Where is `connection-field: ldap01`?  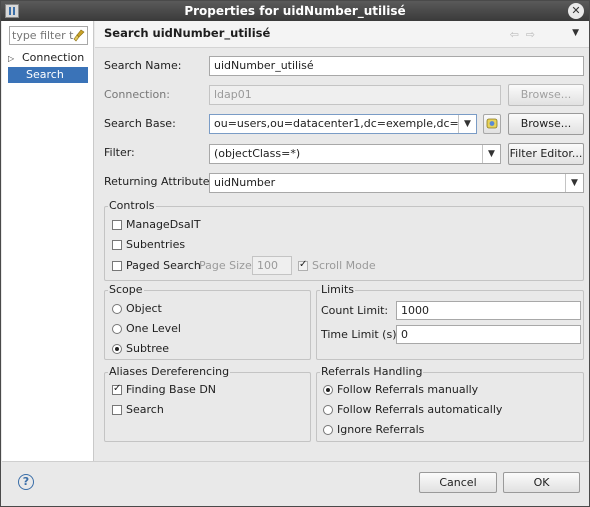
connection-field: ldap01 is located at coordinates (355, 95).